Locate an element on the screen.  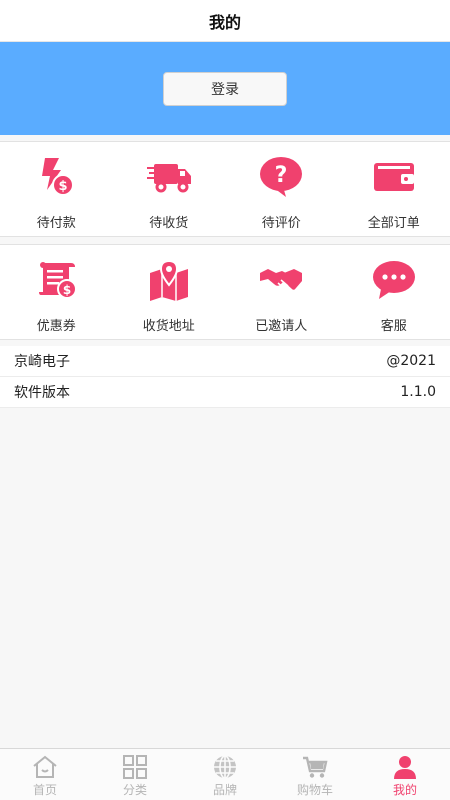
pending-payment-label: 待付款 is located at coordinates (56, 223).